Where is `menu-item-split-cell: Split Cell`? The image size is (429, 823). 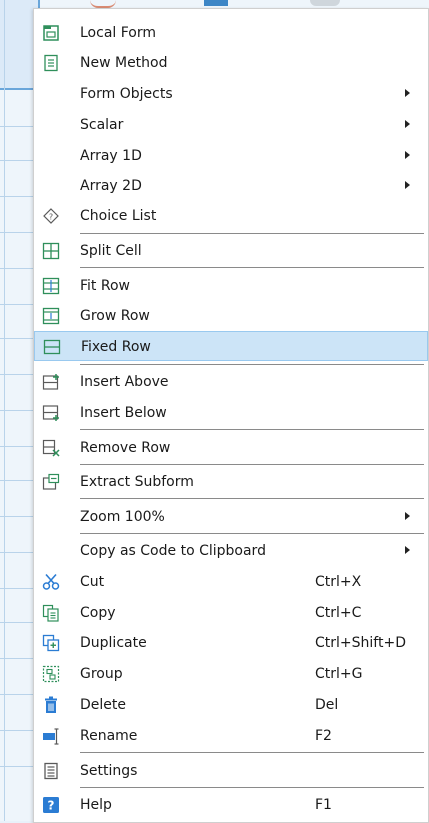 menu-item-split-cell: Split Cell is located at coordinates (231, 251).